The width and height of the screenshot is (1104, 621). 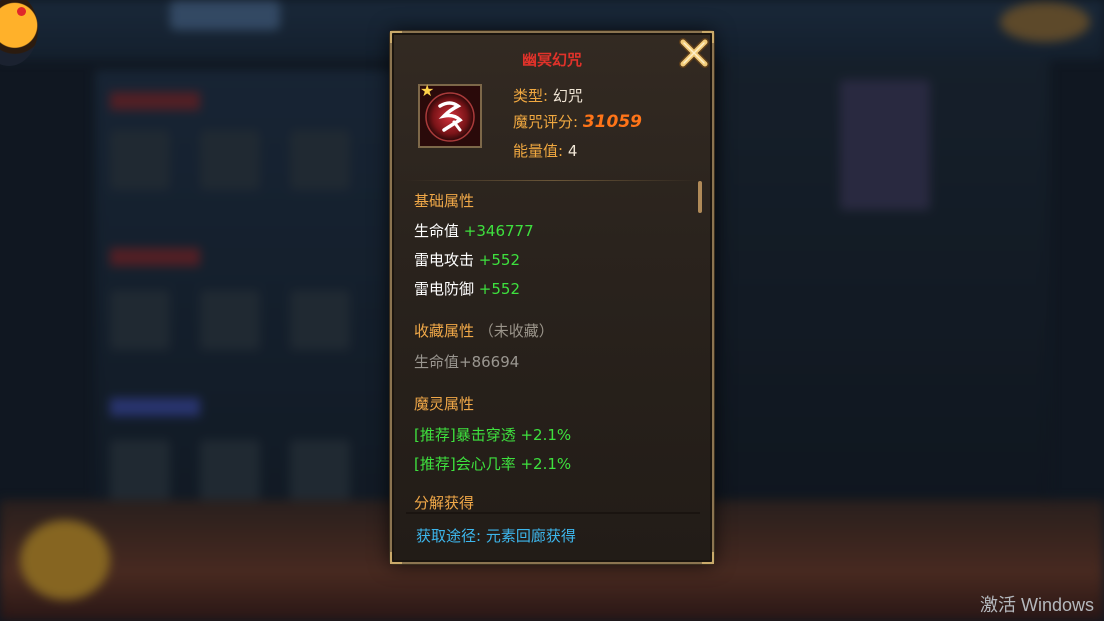 What do you see at coordinates (493, 464) in the screenshot?
I see `stat-line: [推荐]会心几率 +2.1%` at bounding box center [493, 464].